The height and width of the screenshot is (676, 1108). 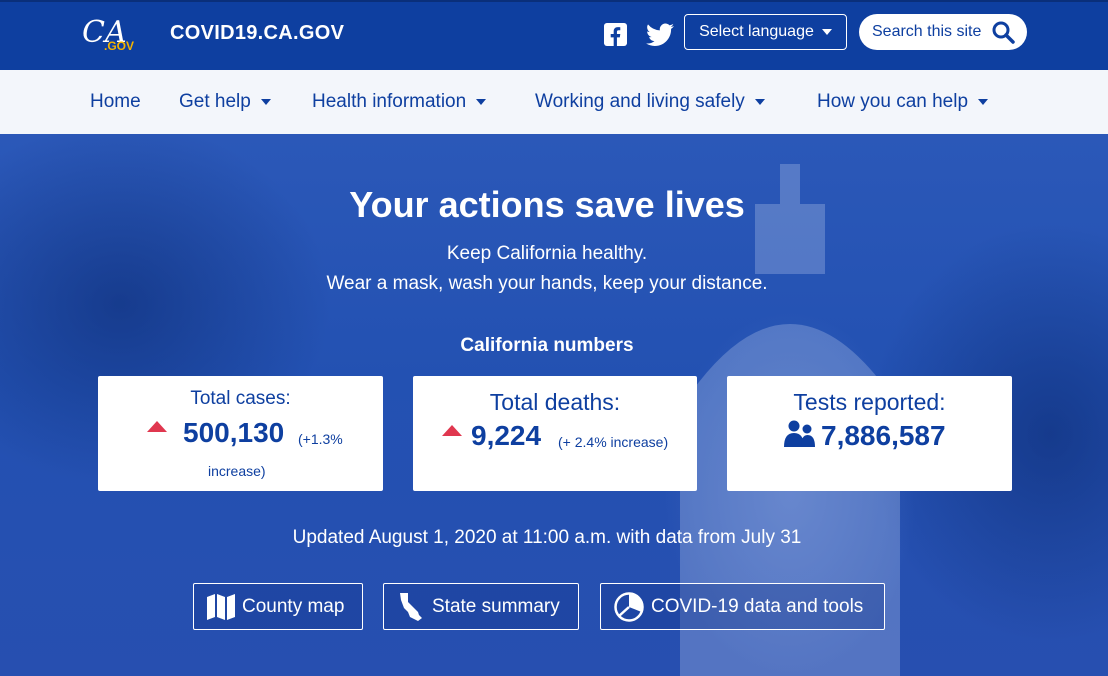 I want to click on covid-data-tools-button: COVID-19 data and tools, so click(x=742, y=606).